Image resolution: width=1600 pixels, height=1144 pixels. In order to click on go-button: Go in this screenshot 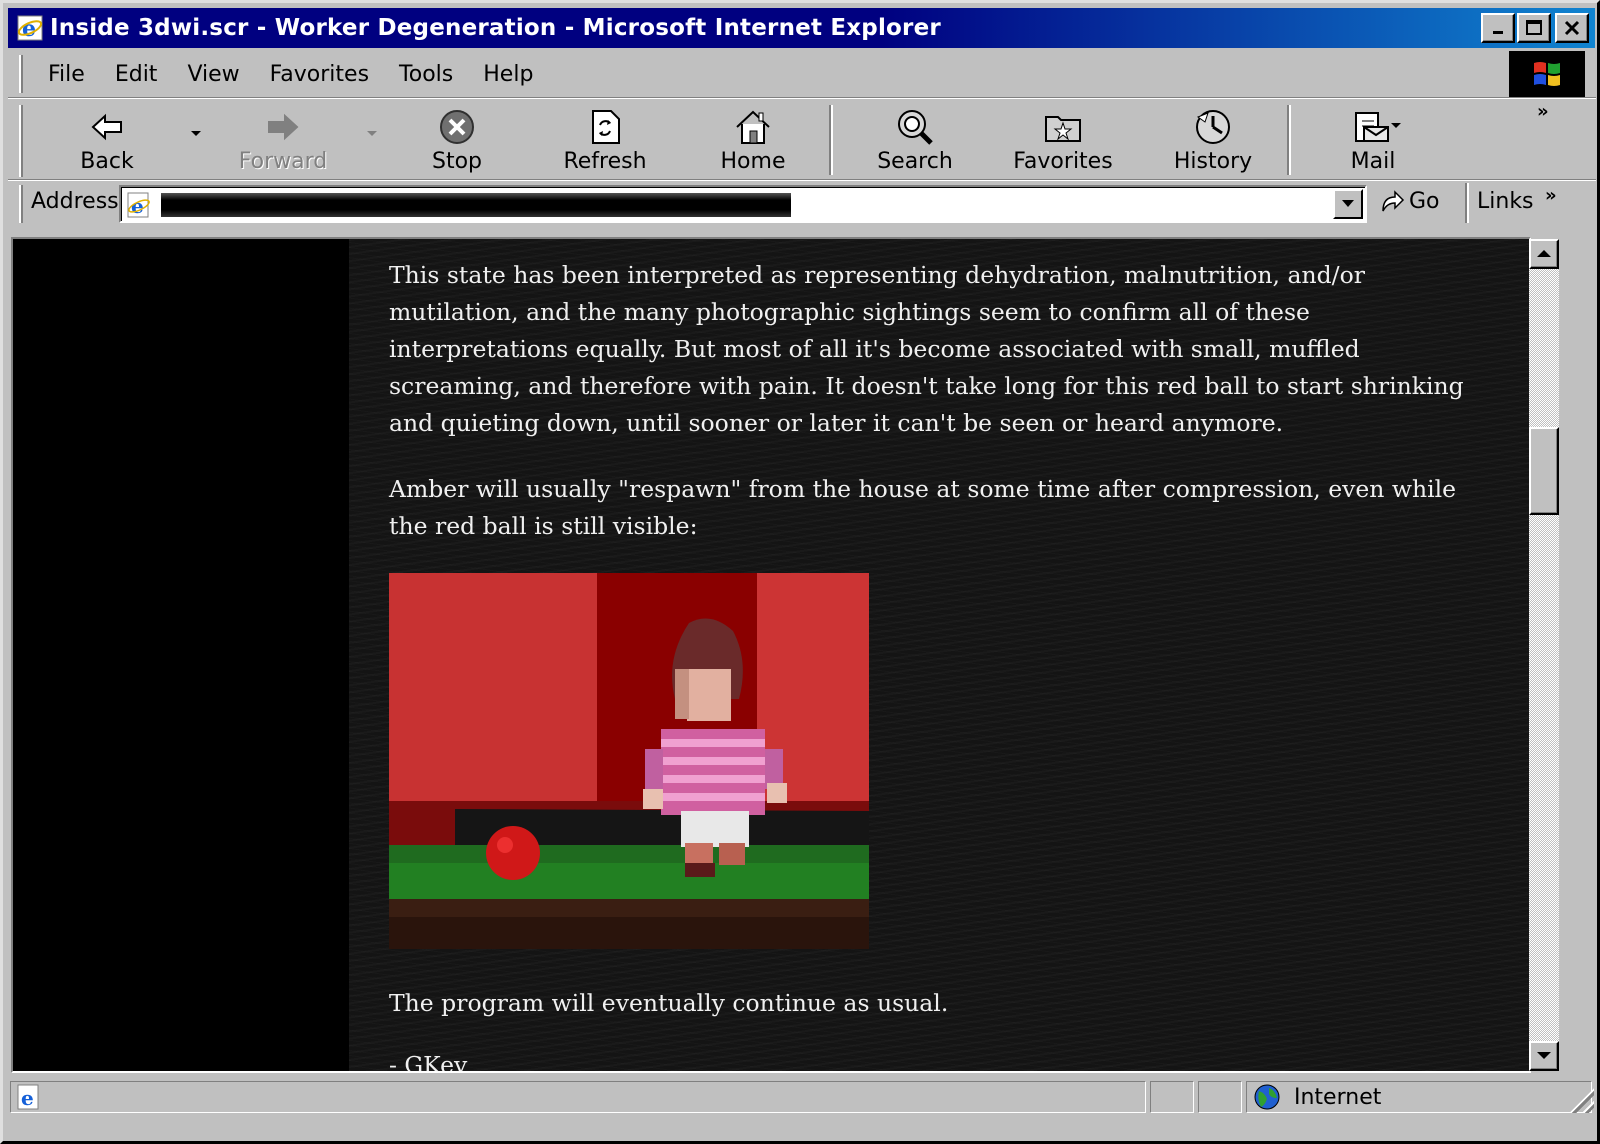, I will do `click(1408, 201)`.